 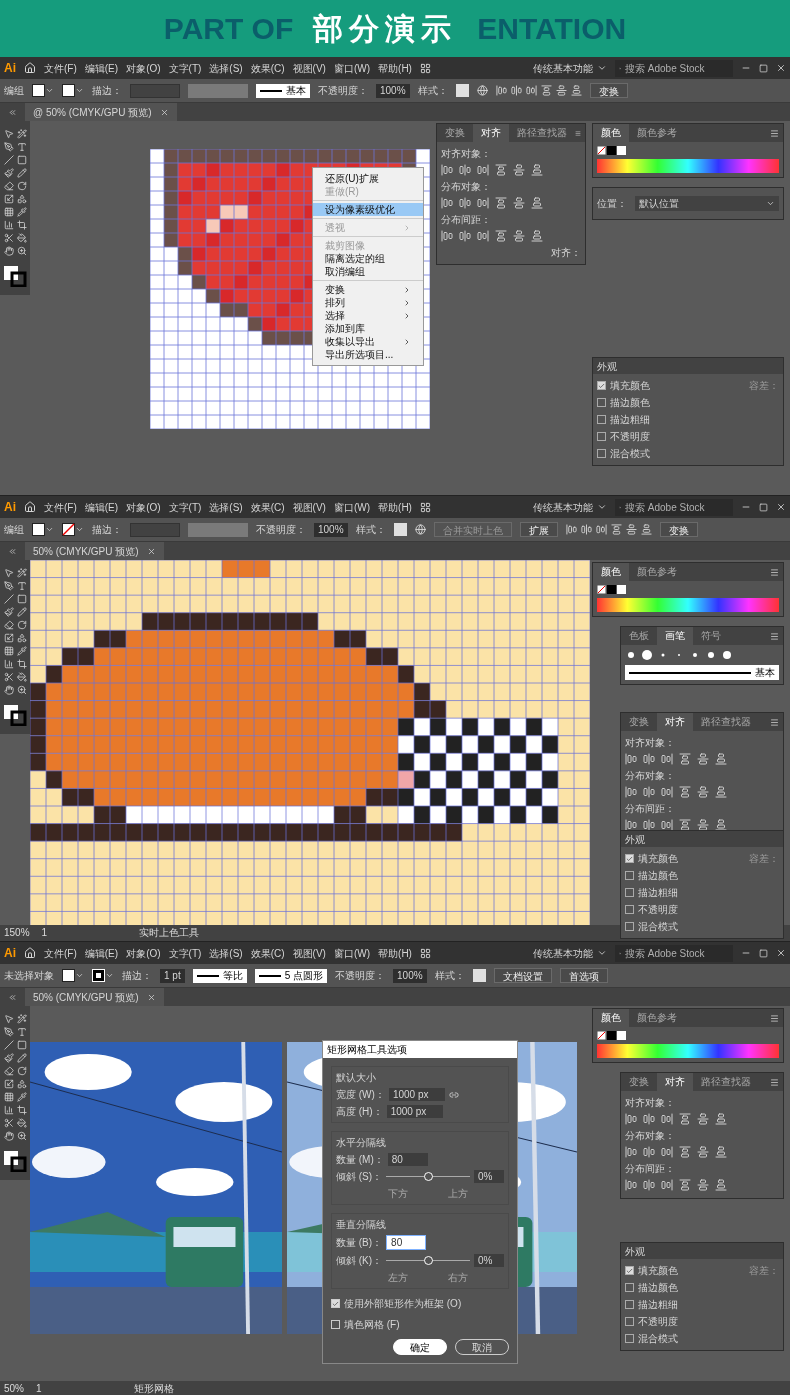 I want to click on shapes-icon, so click(x=21, y=199).